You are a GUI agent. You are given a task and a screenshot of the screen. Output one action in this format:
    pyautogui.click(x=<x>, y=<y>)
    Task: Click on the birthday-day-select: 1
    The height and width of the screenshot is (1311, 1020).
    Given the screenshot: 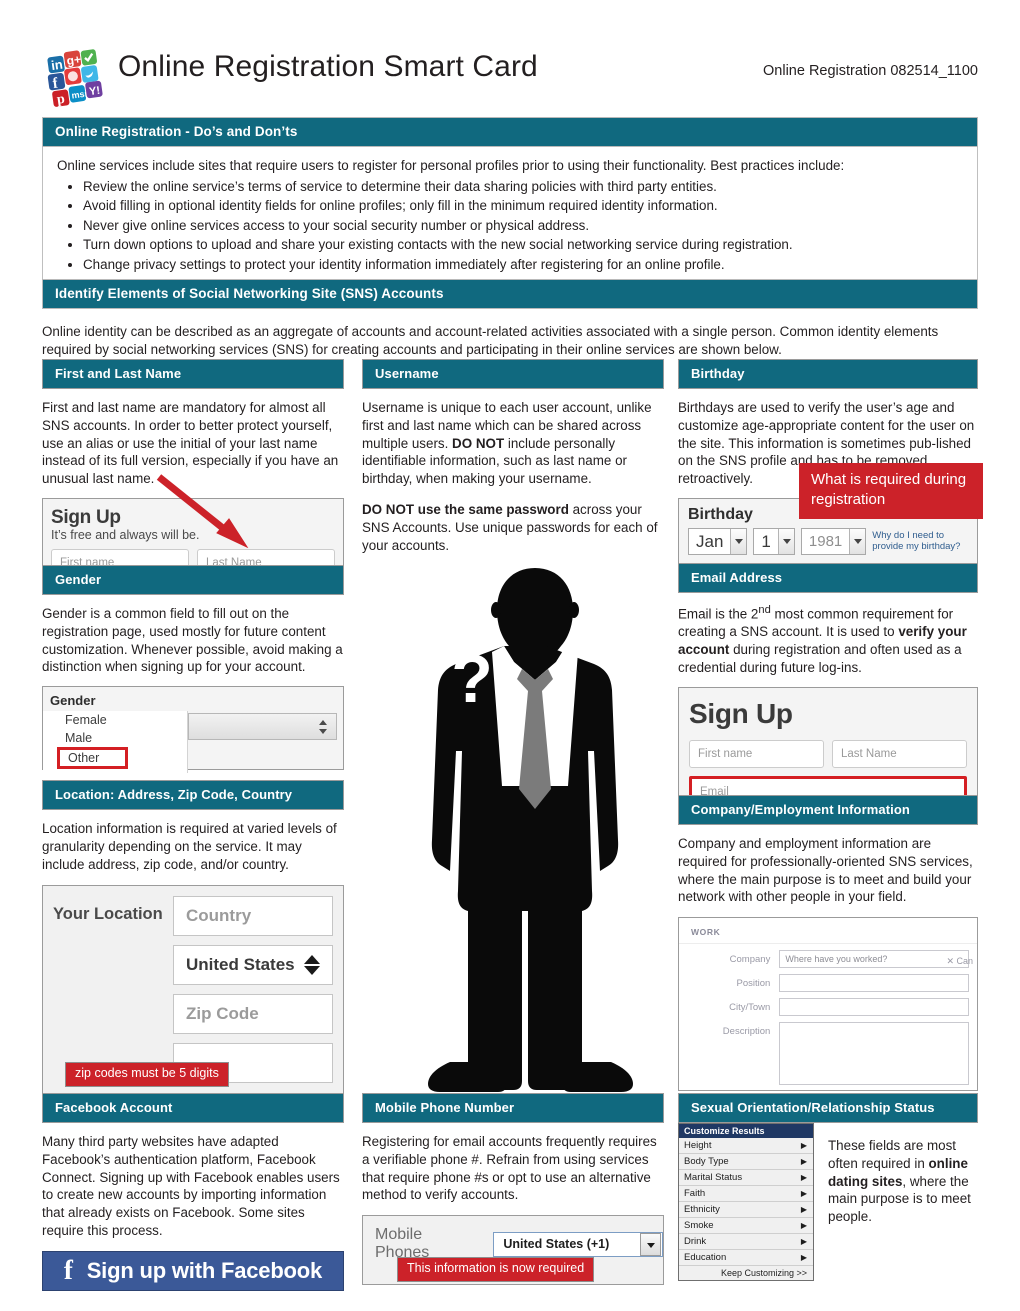 What is the action you would take?
    pyautogui.click(x=774, y=542)
    